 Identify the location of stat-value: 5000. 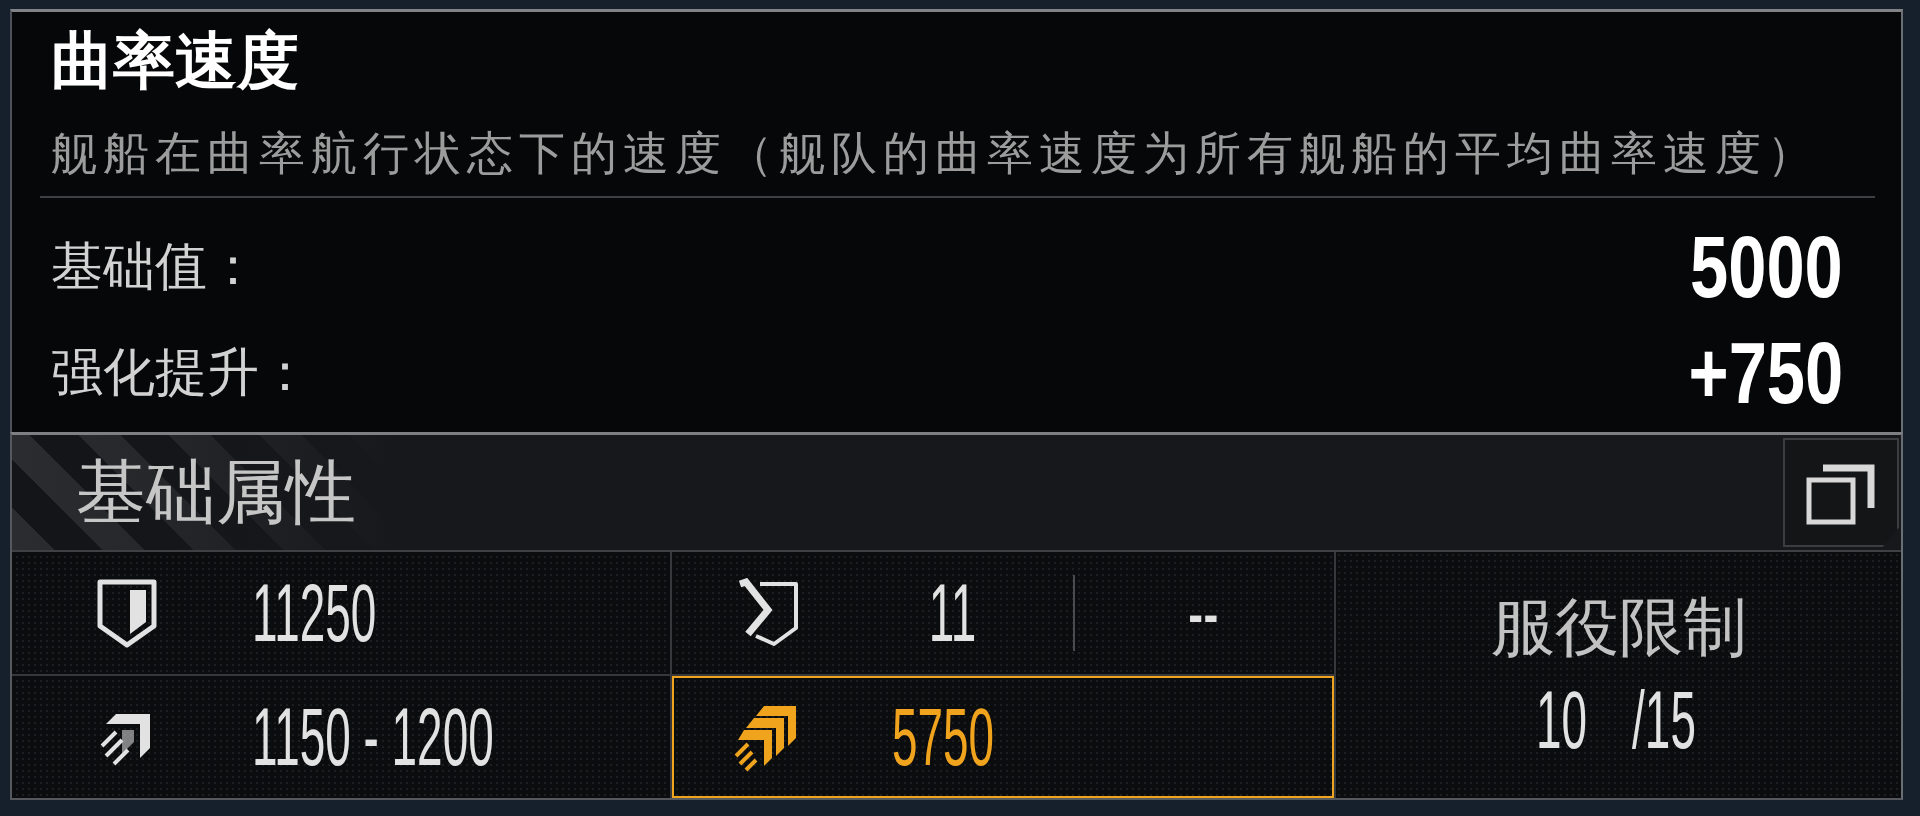
(1766, 267).